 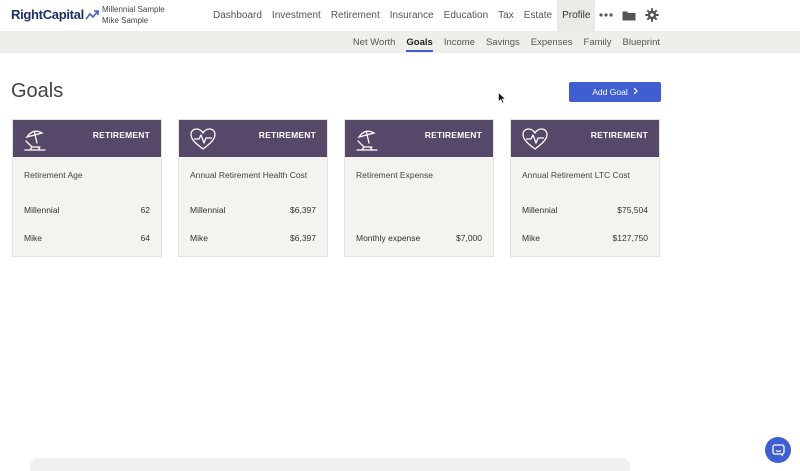 What do you see at coordinates (610, 92) in the screenshot?
I see `add-goal-label: Add Goal` at bounding box center [610, 92].